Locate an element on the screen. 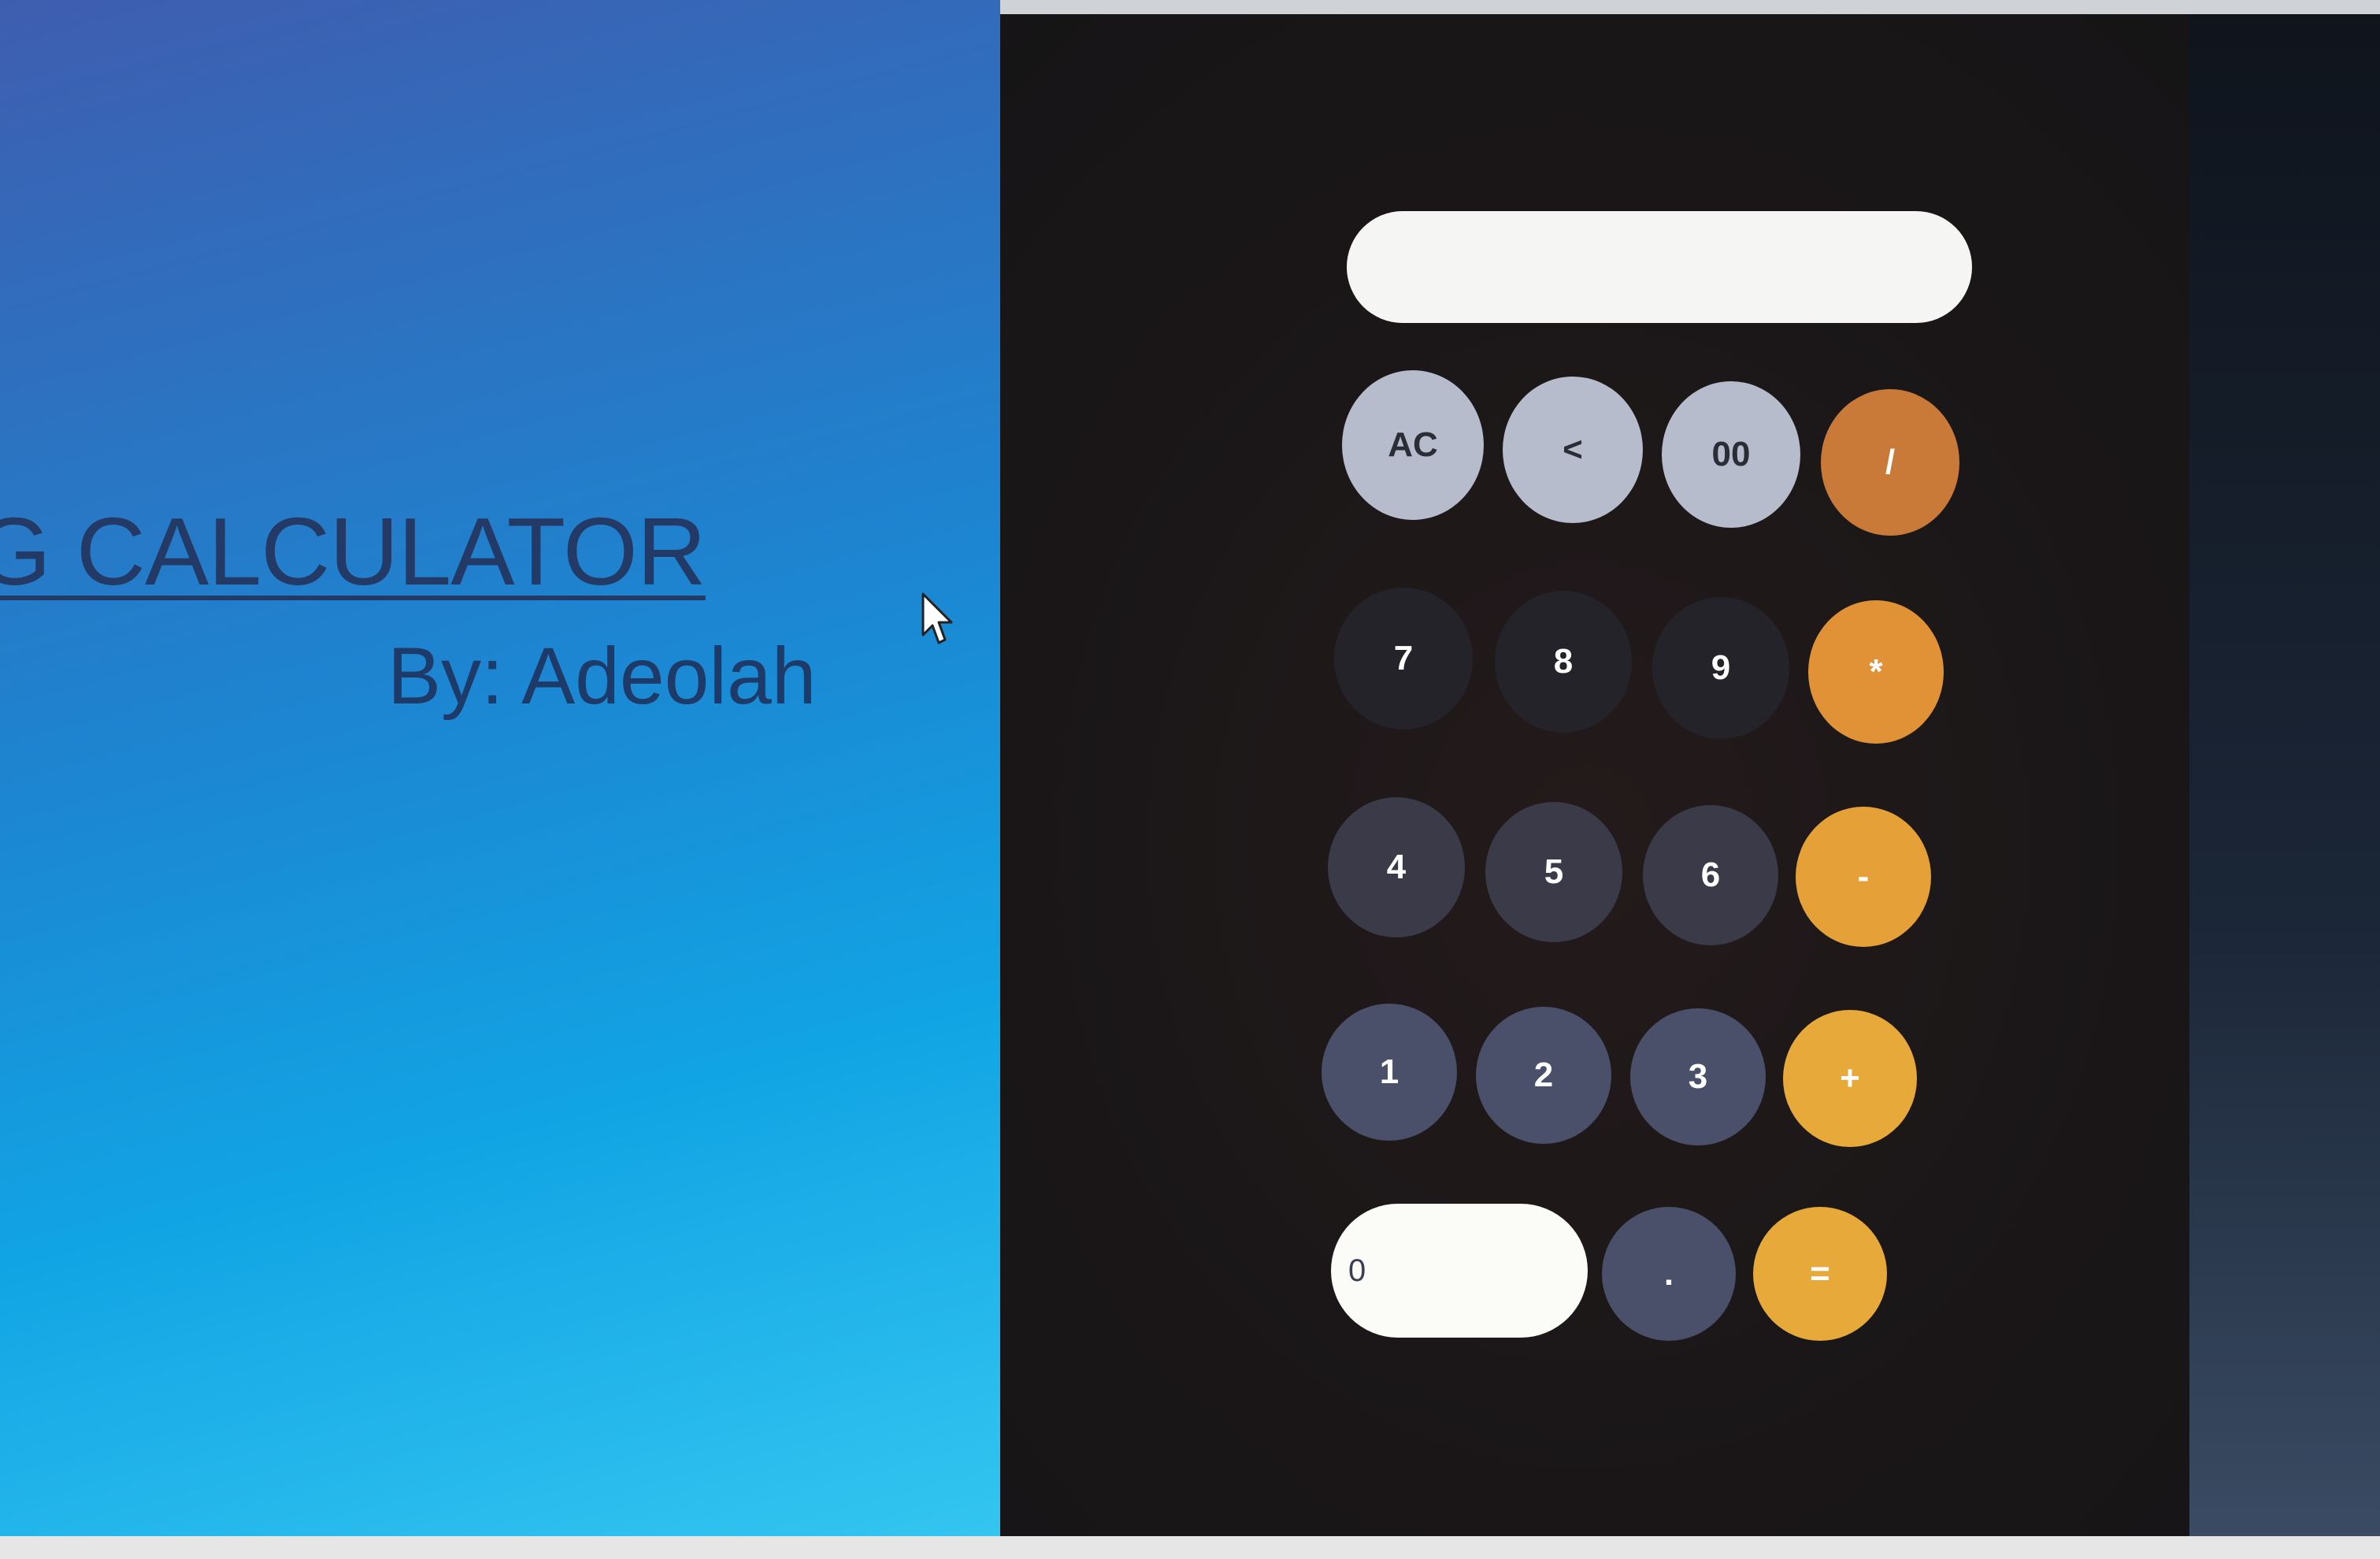  digit-1-button: 1 is located at coordinates (1389, 1072).